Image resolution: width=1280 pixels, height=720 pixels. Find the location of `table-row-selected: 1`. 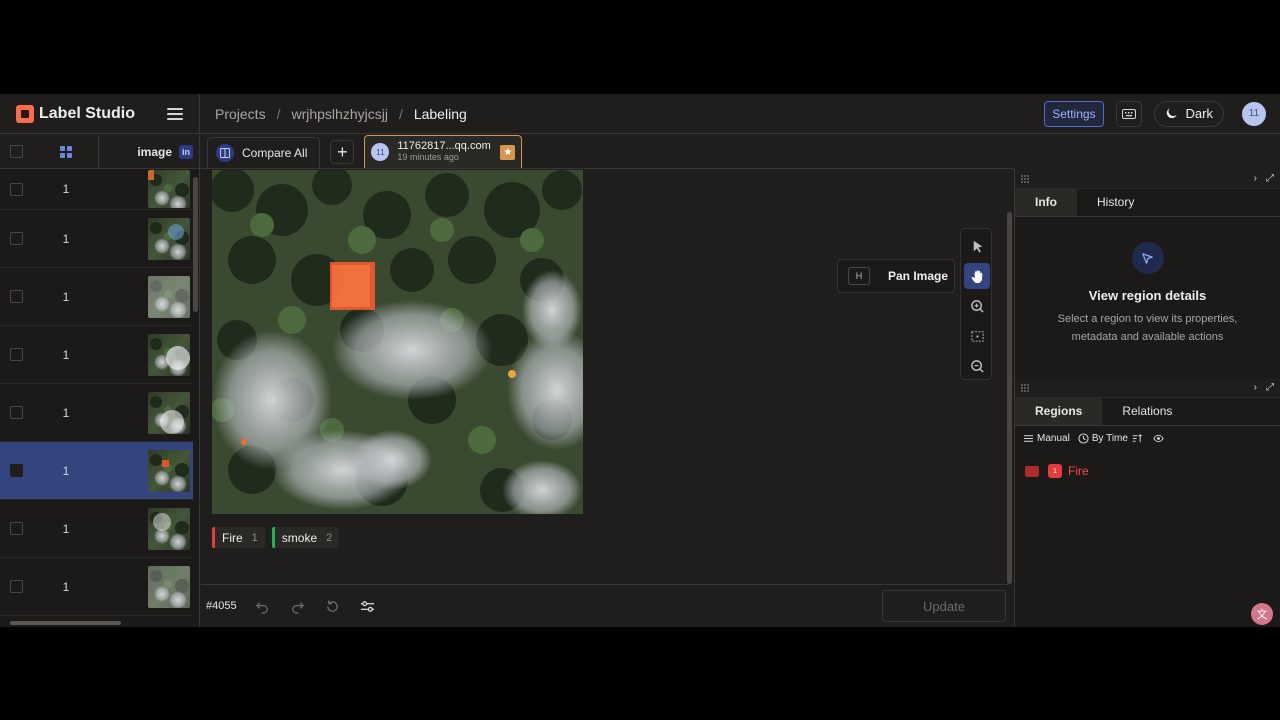

table-row-selected: 1 is located at coordinates (96, 471).